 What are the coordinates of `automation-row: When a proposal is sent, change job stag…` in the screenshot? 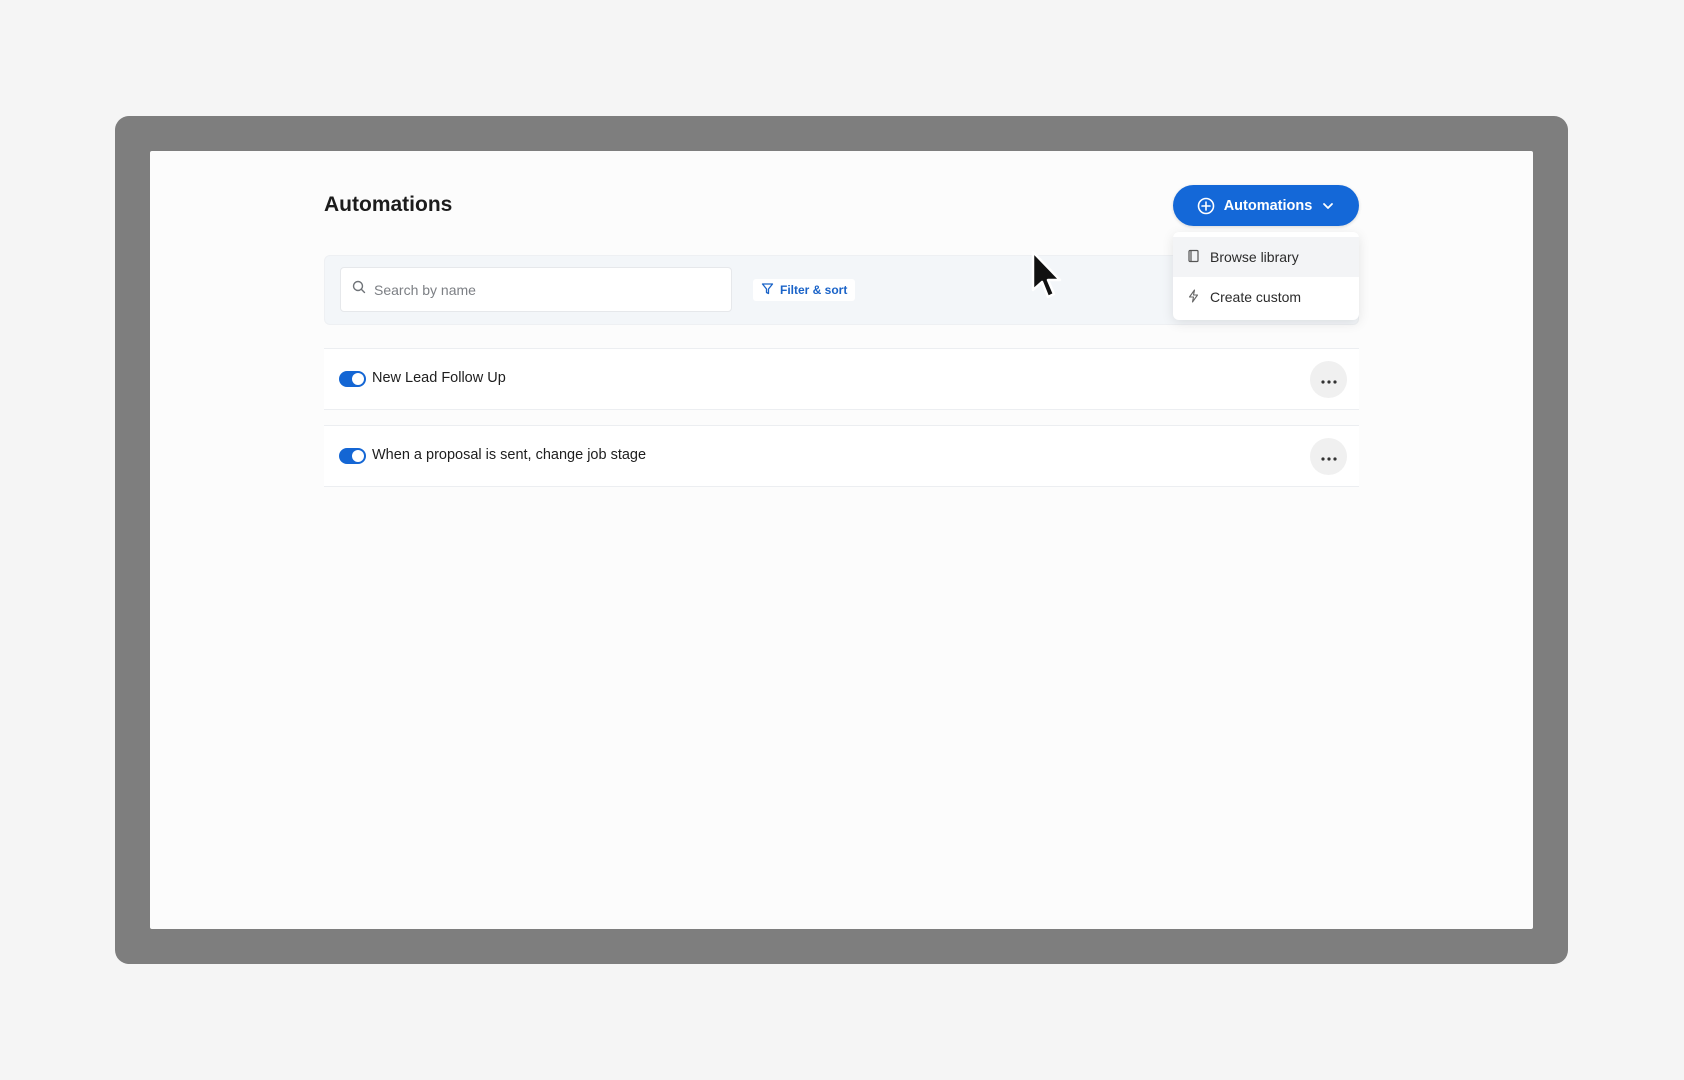 It's located at (841, 456).